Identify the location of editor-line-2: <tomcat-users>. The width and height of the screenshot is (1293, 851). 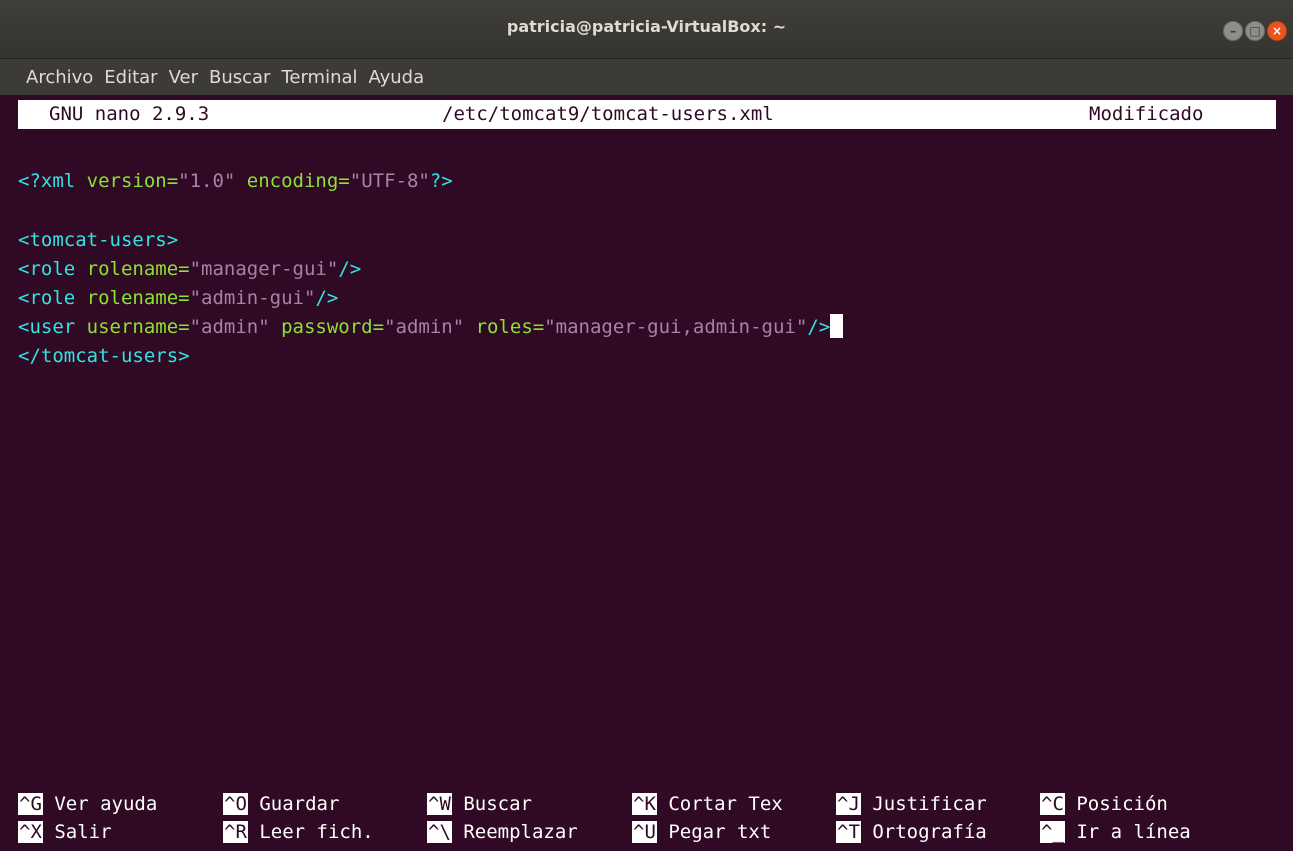
(98, 240).